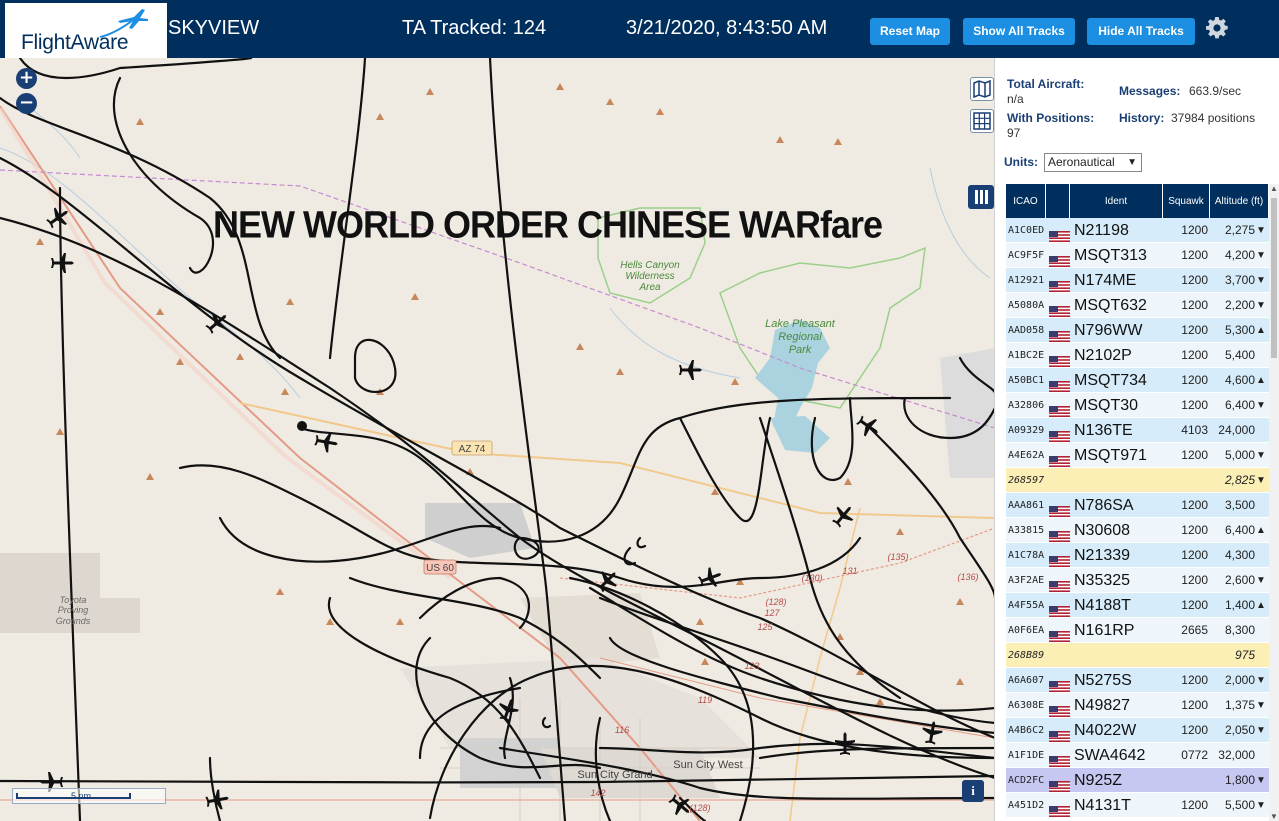 The width and height of the screenshot is (1279, 821). What do you see at coordinates (1102, 605) in the screenshot?
I see `ident-cell: N4188T` at bounding box center [1102, 605].